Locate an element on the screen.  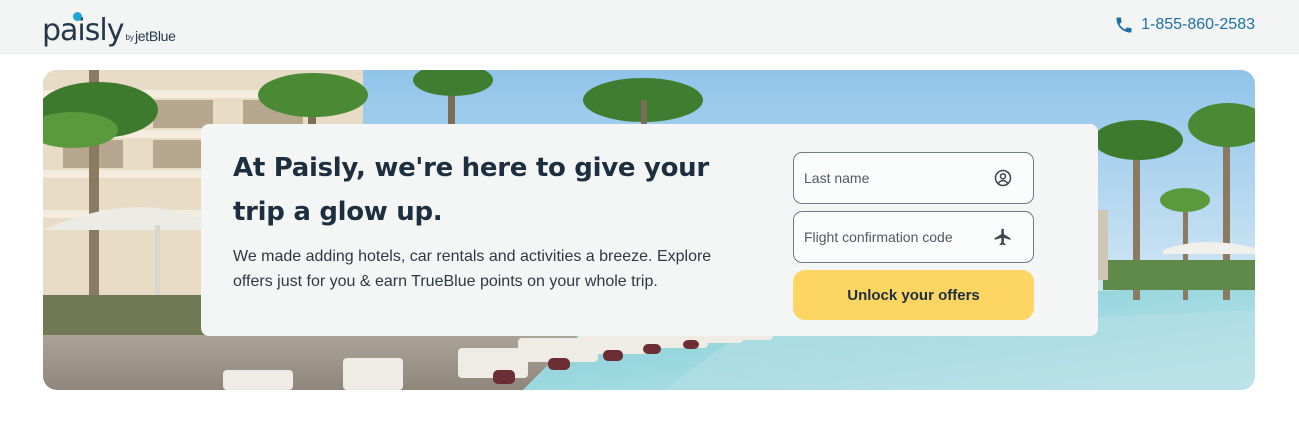
site-header: paisly by jetBlue 1-855-860-2583 is located at coordinates (649, 27).